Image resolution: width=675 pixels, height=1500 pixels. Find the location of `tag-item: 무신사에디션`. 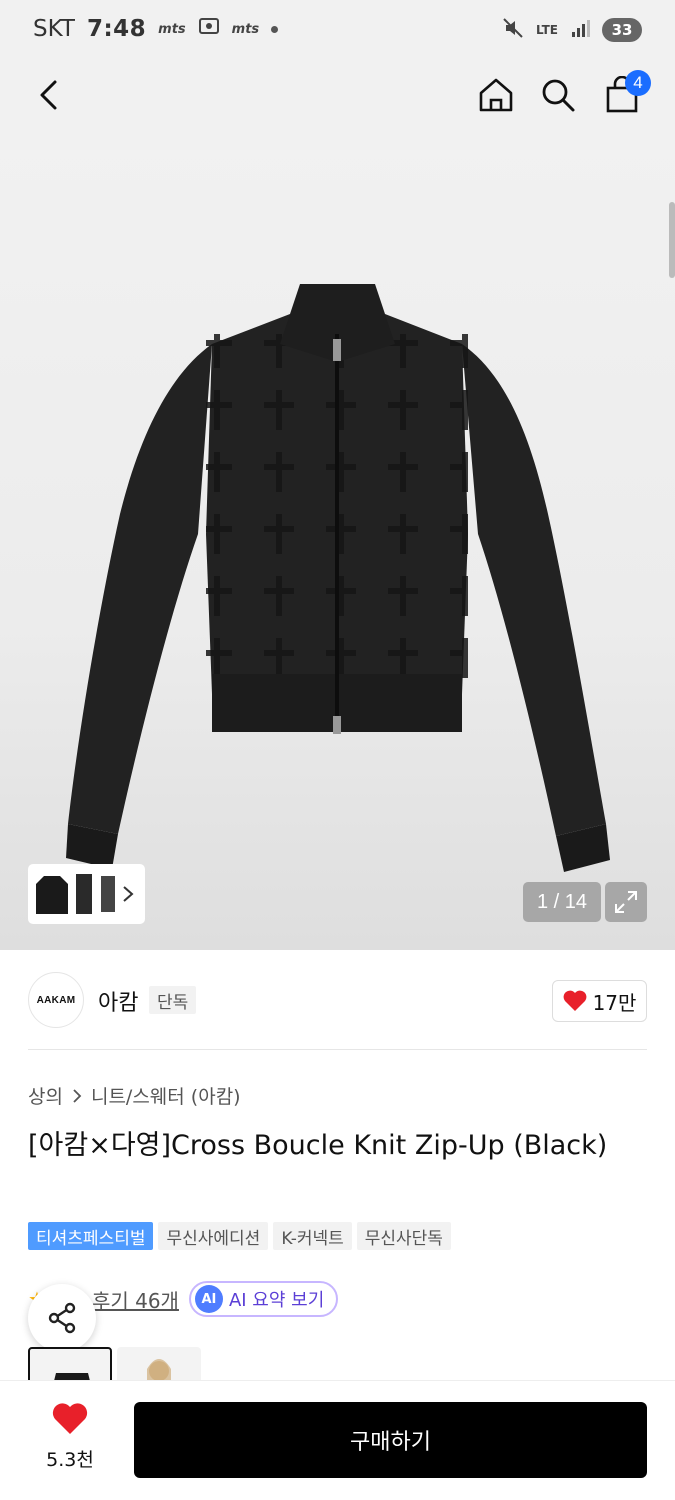

tag-item: 무신사에디션 is located at coordinates (213, 1236).